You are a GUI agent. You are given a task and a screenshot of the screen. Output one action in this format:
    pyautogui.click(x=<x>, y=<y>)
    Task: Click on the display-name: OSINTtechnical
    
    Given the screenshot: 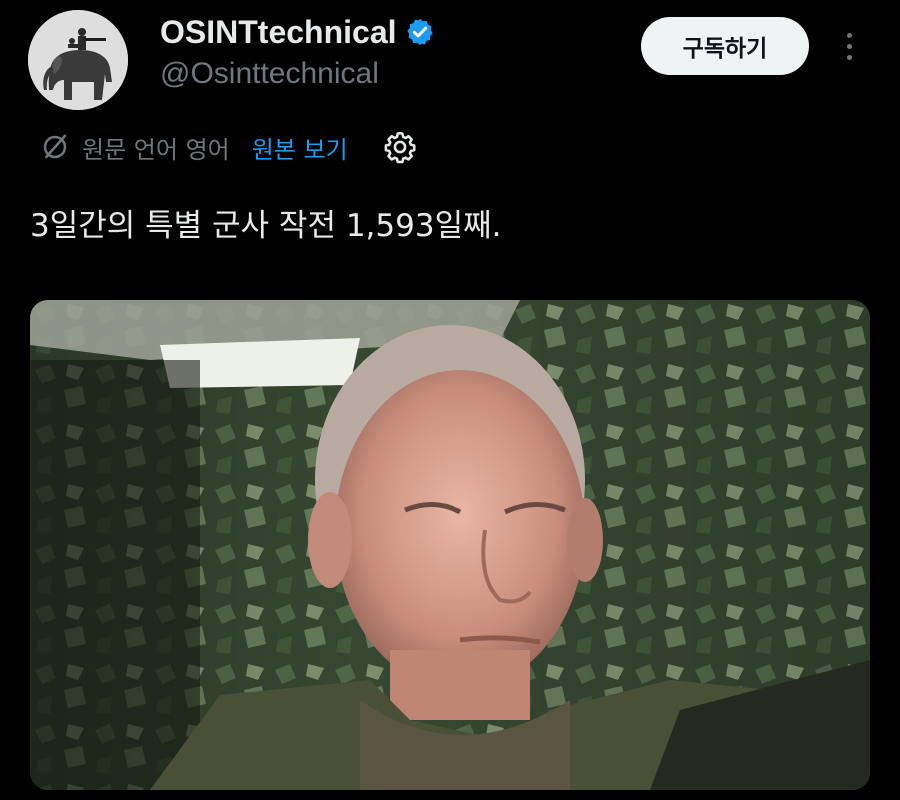 What is the action you would take?
    pyautogui.click(x=297, y=32)
    